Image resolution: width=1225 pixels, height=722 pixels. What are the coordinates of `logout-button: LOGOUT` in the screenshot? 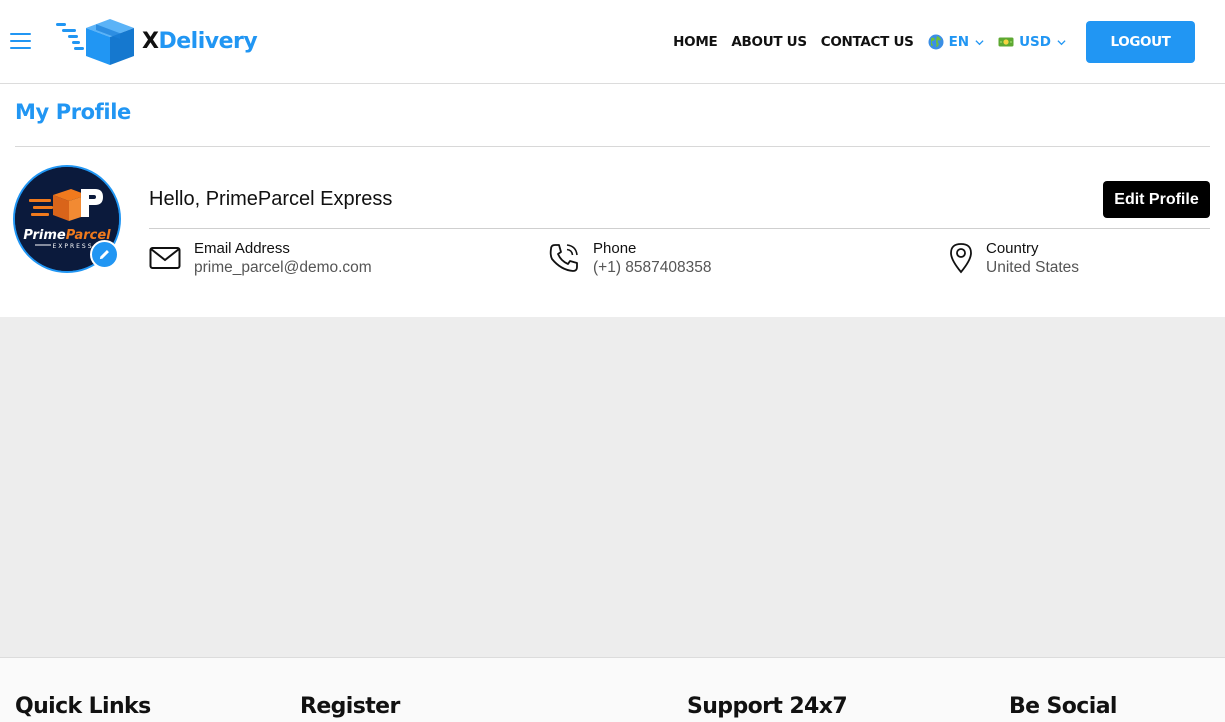 It's located at (1140, 42).